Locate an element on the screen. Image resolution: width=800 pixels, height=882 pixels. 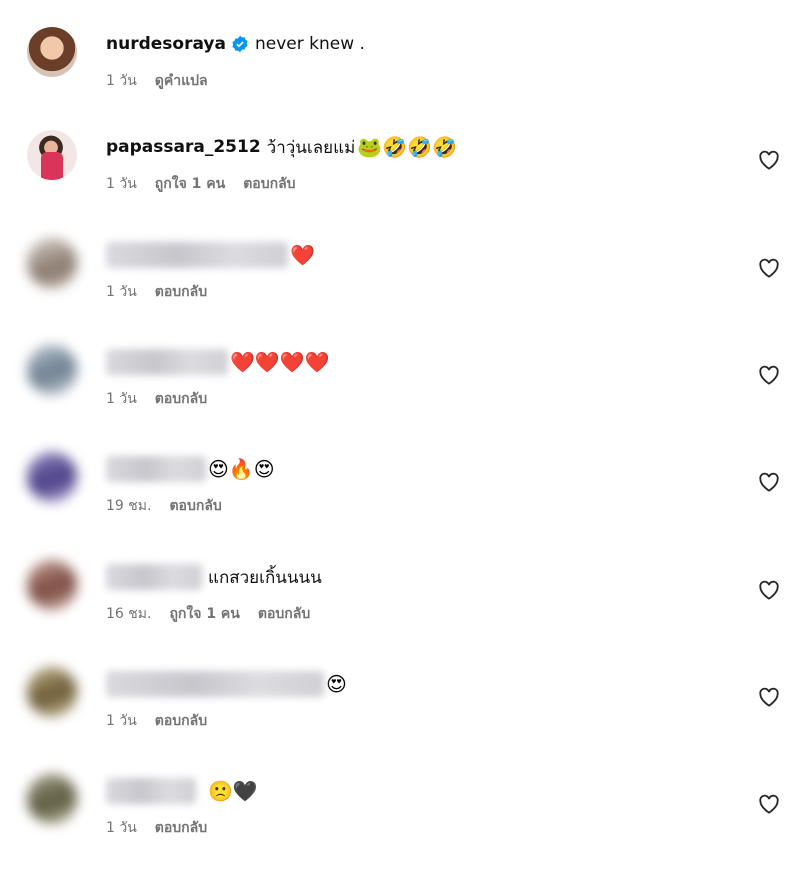
comment-text: ว้าวุ่นเลยแม่ is located at coordinates (311, 147).